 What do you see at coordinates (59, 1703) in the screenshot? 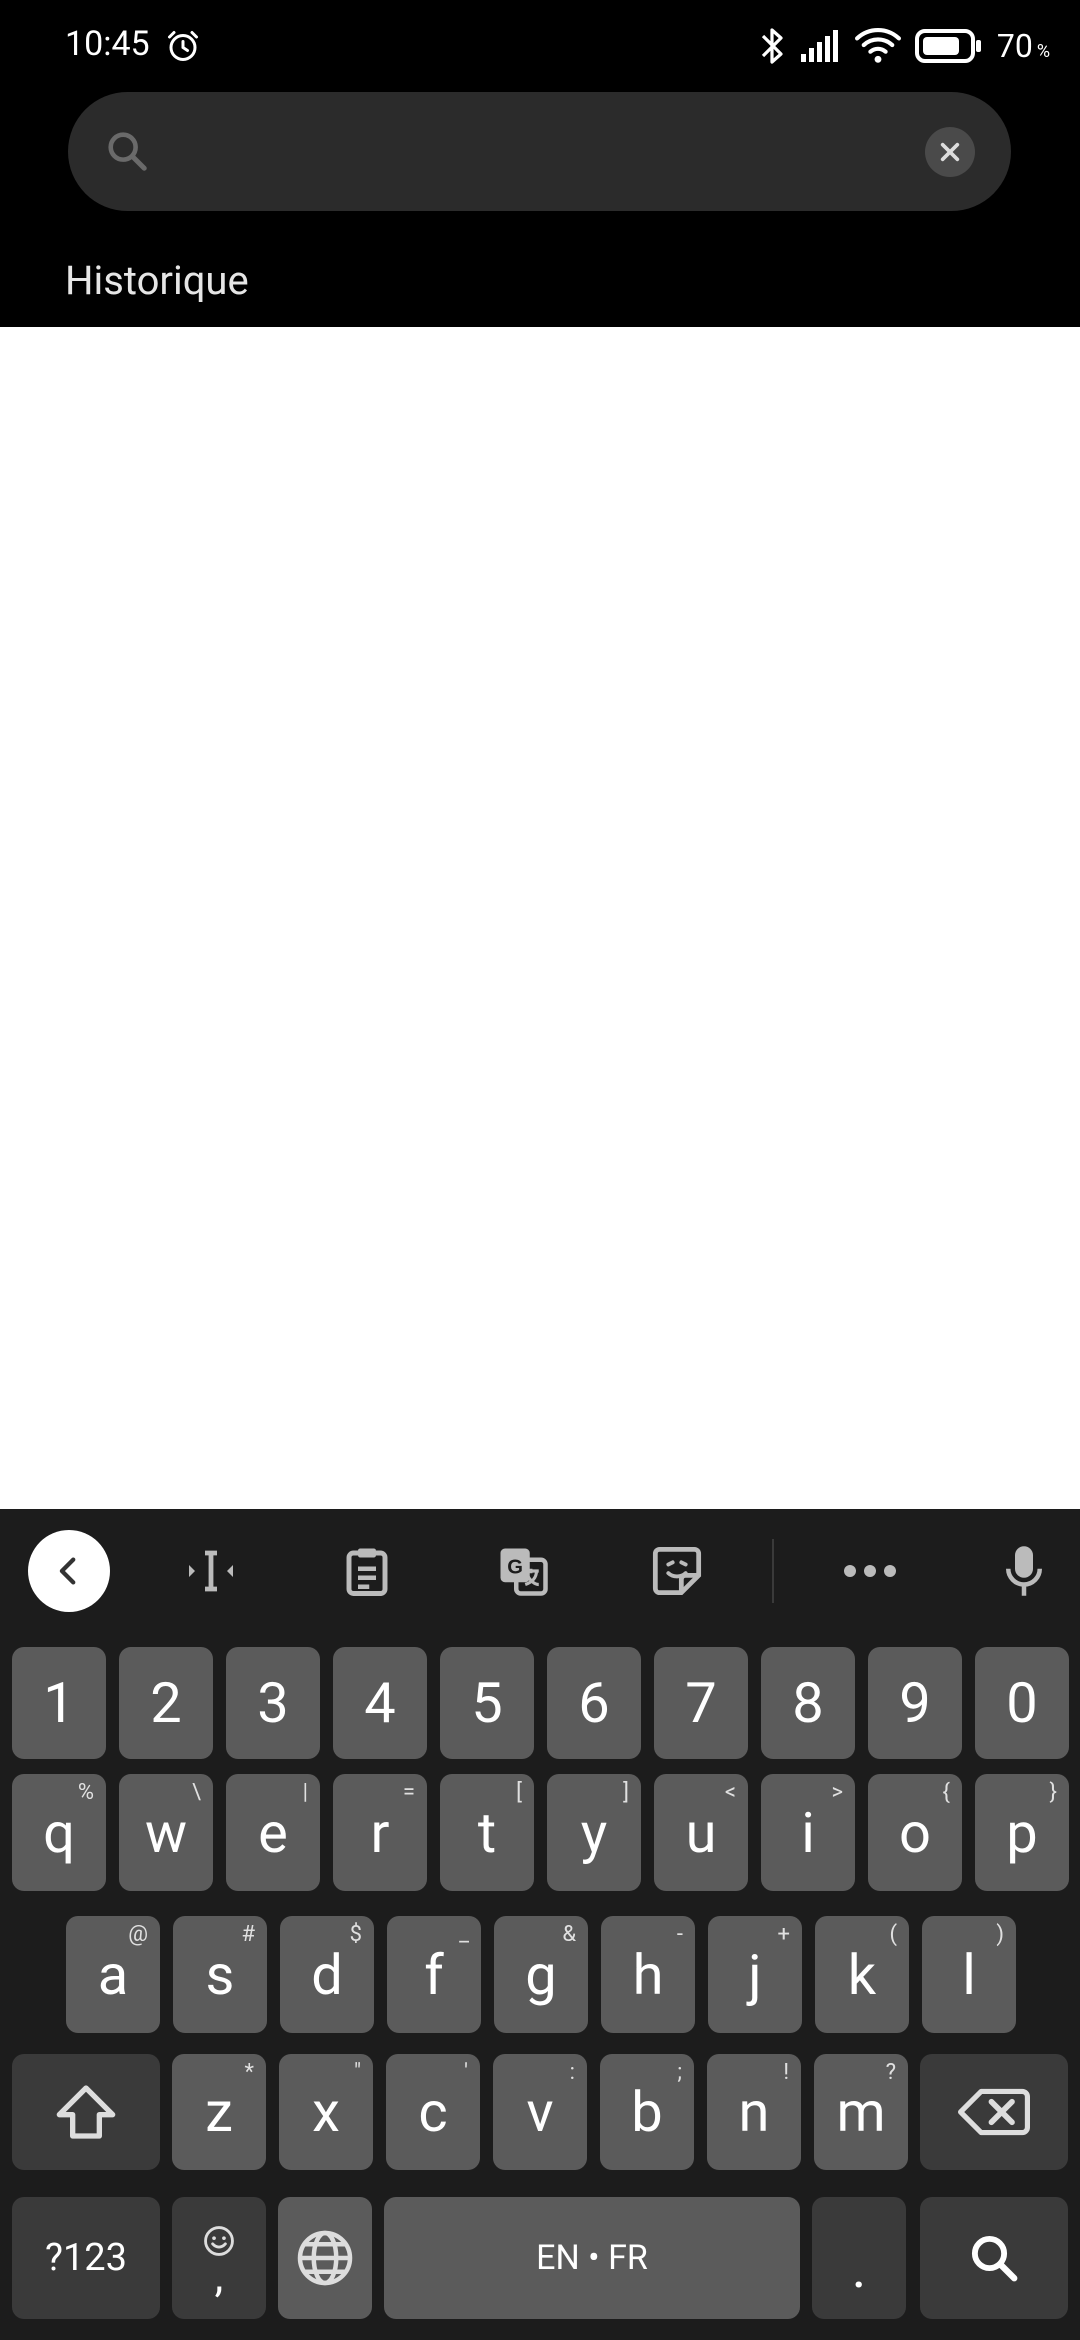
I see `key-1: 1` at bounding box center [59, 1703].